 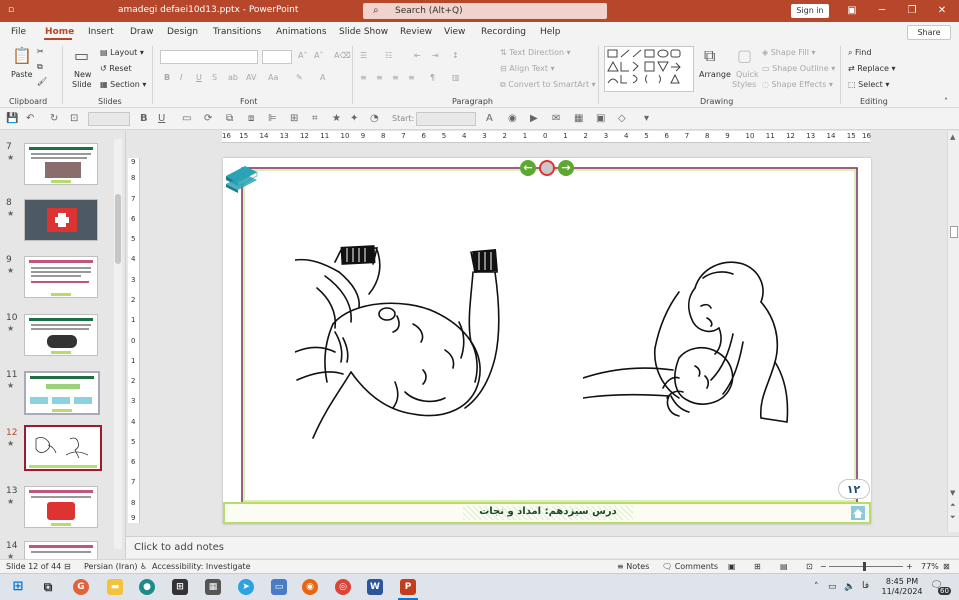 I want to click on qat-send-back-icon: ⧈, so click(x=251, y=118).